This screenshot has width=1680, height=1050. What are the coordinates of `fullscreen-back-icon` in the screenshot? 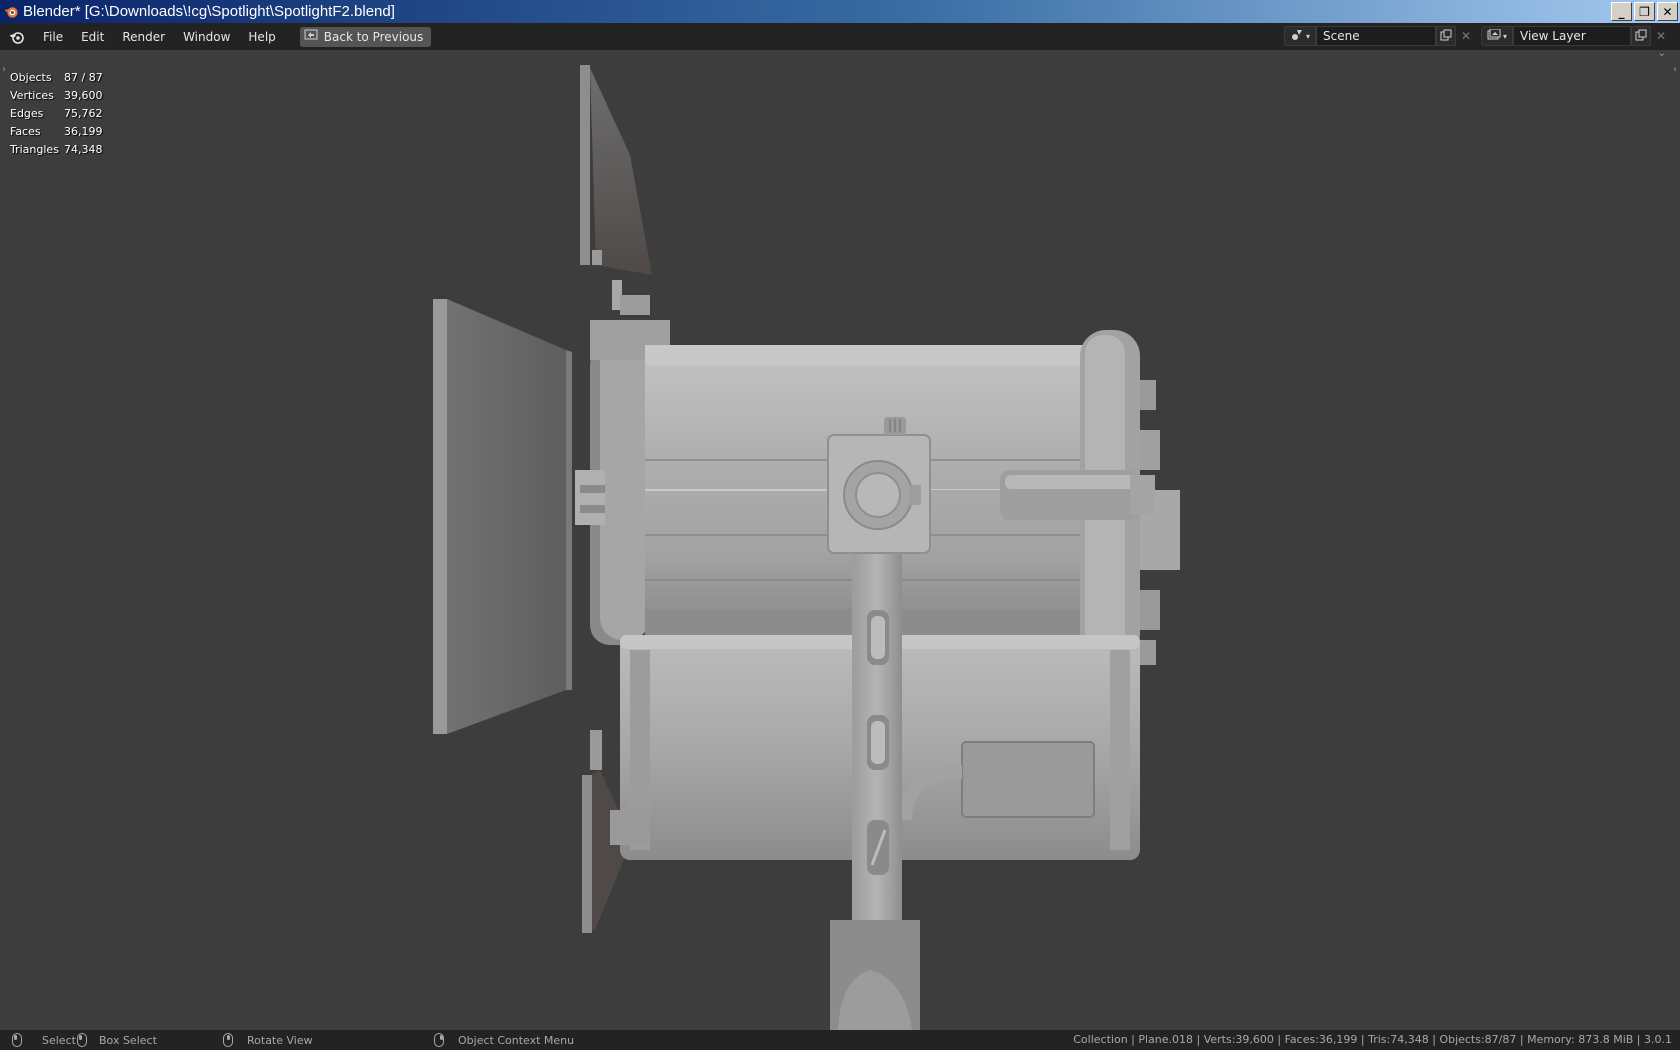 It's located at (311, 36).